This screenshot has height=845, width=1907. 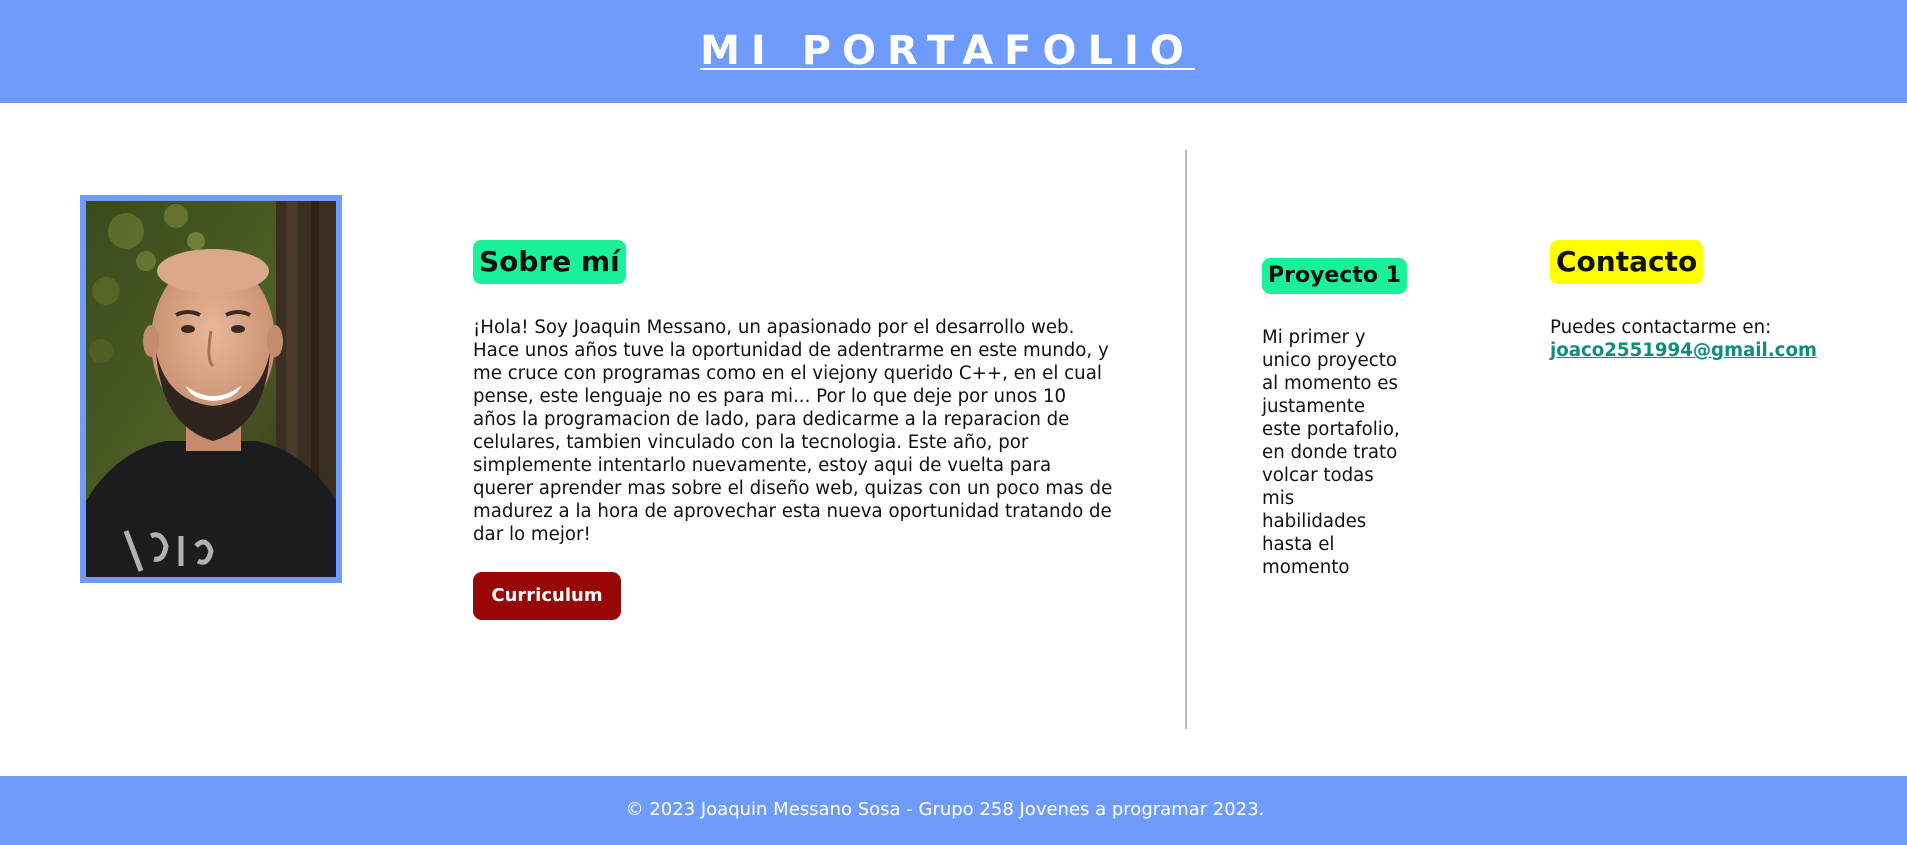 What do you see at coordinates (547, 596) in the screenshot?
I see `curriculum-button: Curriculum` at bounding box center [547, 596].